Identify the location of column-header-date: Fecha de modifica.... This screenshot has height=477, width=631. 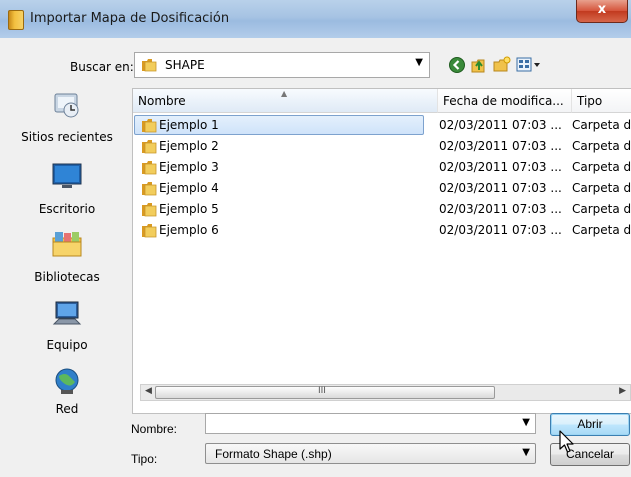
(505, 101).